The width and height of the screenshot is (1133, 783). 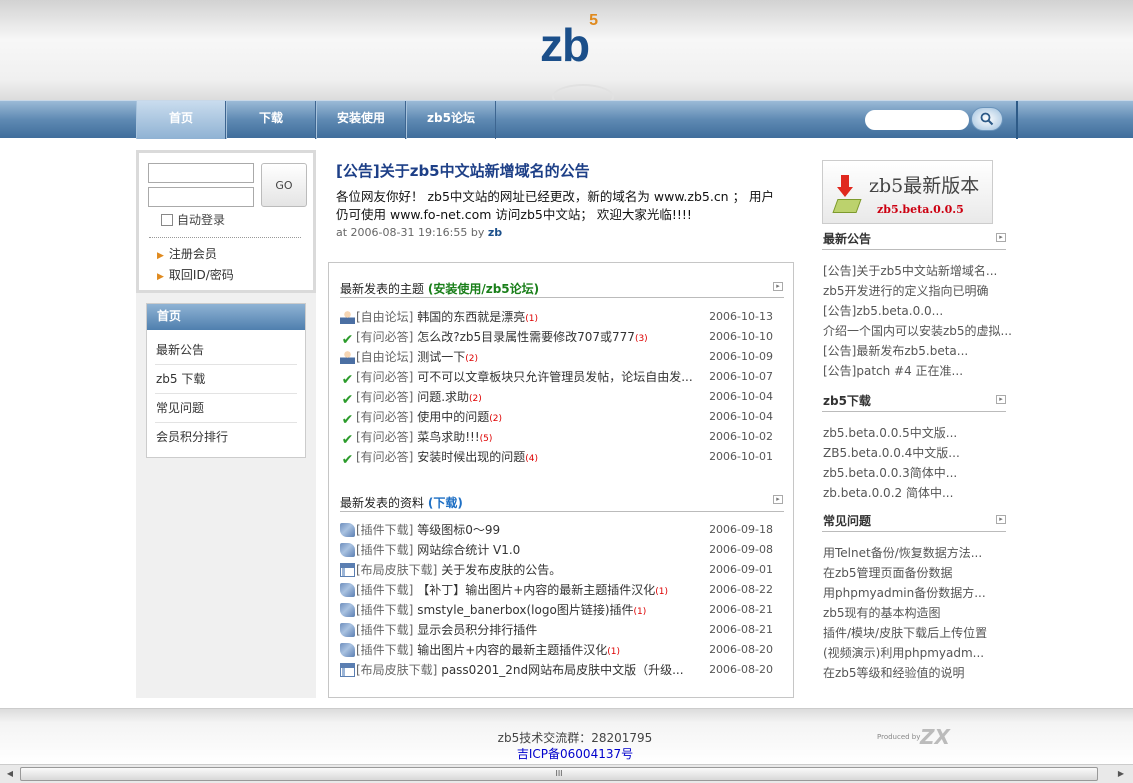 What do you see at coordinates (226, 379) in the screenshot?
I see `left-menu-item-download: zb5 下载` at bounding box center [226, 379].